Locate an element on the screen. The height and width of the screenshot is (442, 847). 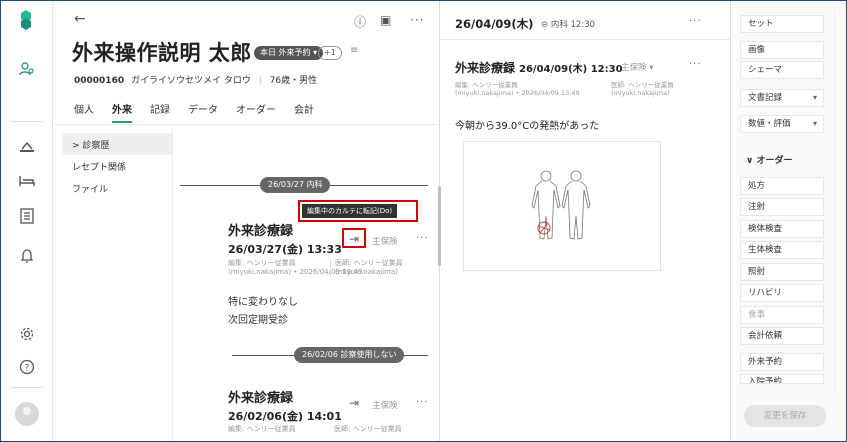
patient-age-sex: 76歳・男性 is located at coordinates (293, 81).